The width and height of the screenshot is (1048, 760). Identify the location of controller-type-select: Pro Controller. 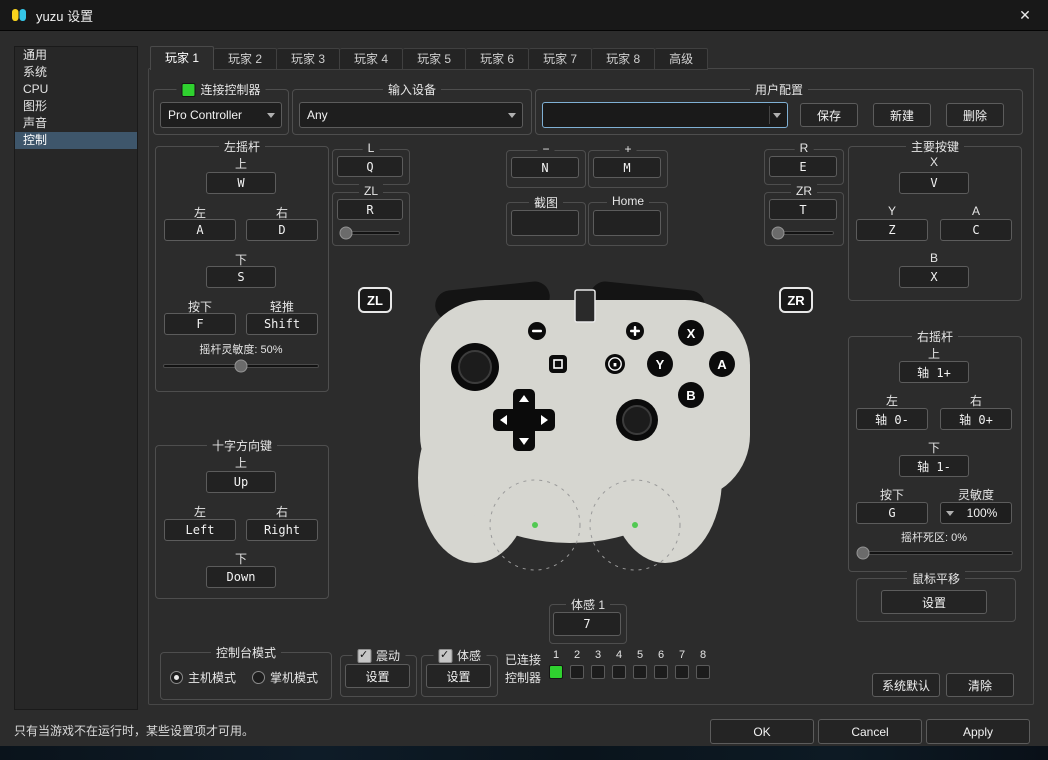
(221, 115).